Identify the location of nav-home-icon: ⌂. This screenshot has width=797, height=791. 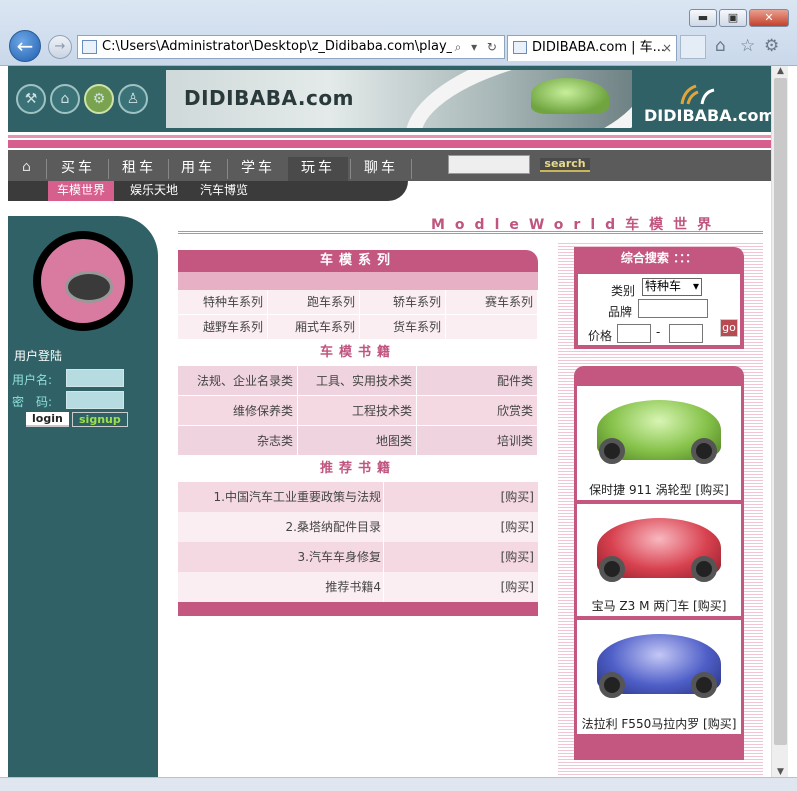
(29, 167).